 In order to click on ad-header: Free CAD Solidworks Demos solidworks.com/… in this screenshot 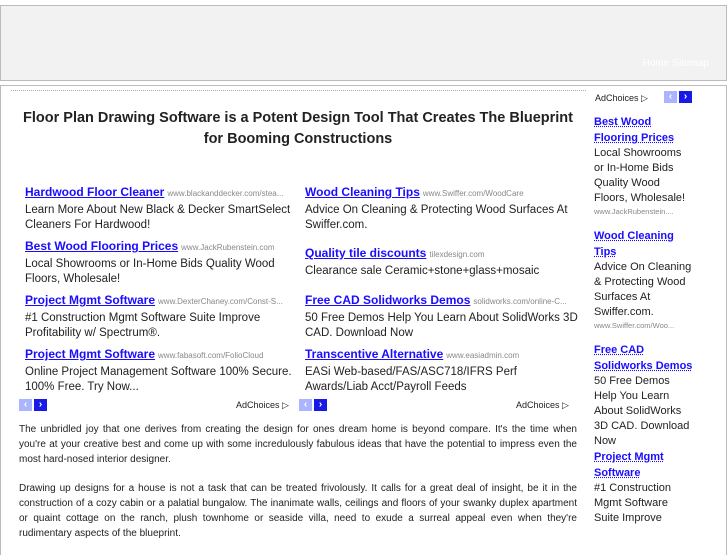, I will do `click(442, 300)`.